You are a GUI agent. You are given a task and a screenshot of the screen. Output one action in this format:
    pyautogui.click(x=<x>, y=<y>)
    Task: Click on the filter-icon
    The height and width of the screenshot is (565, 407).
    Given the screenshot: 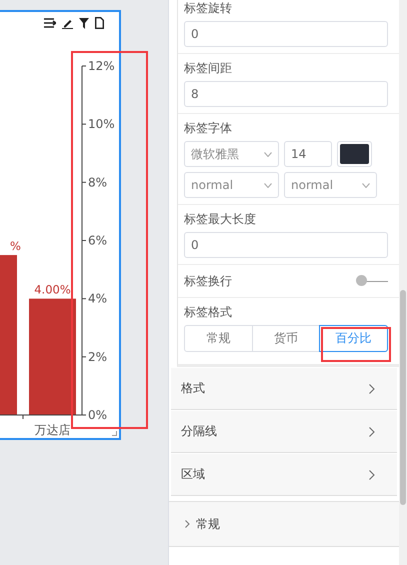 What is the action you would take?
    pyautogui.click(x=84, y=23)
    